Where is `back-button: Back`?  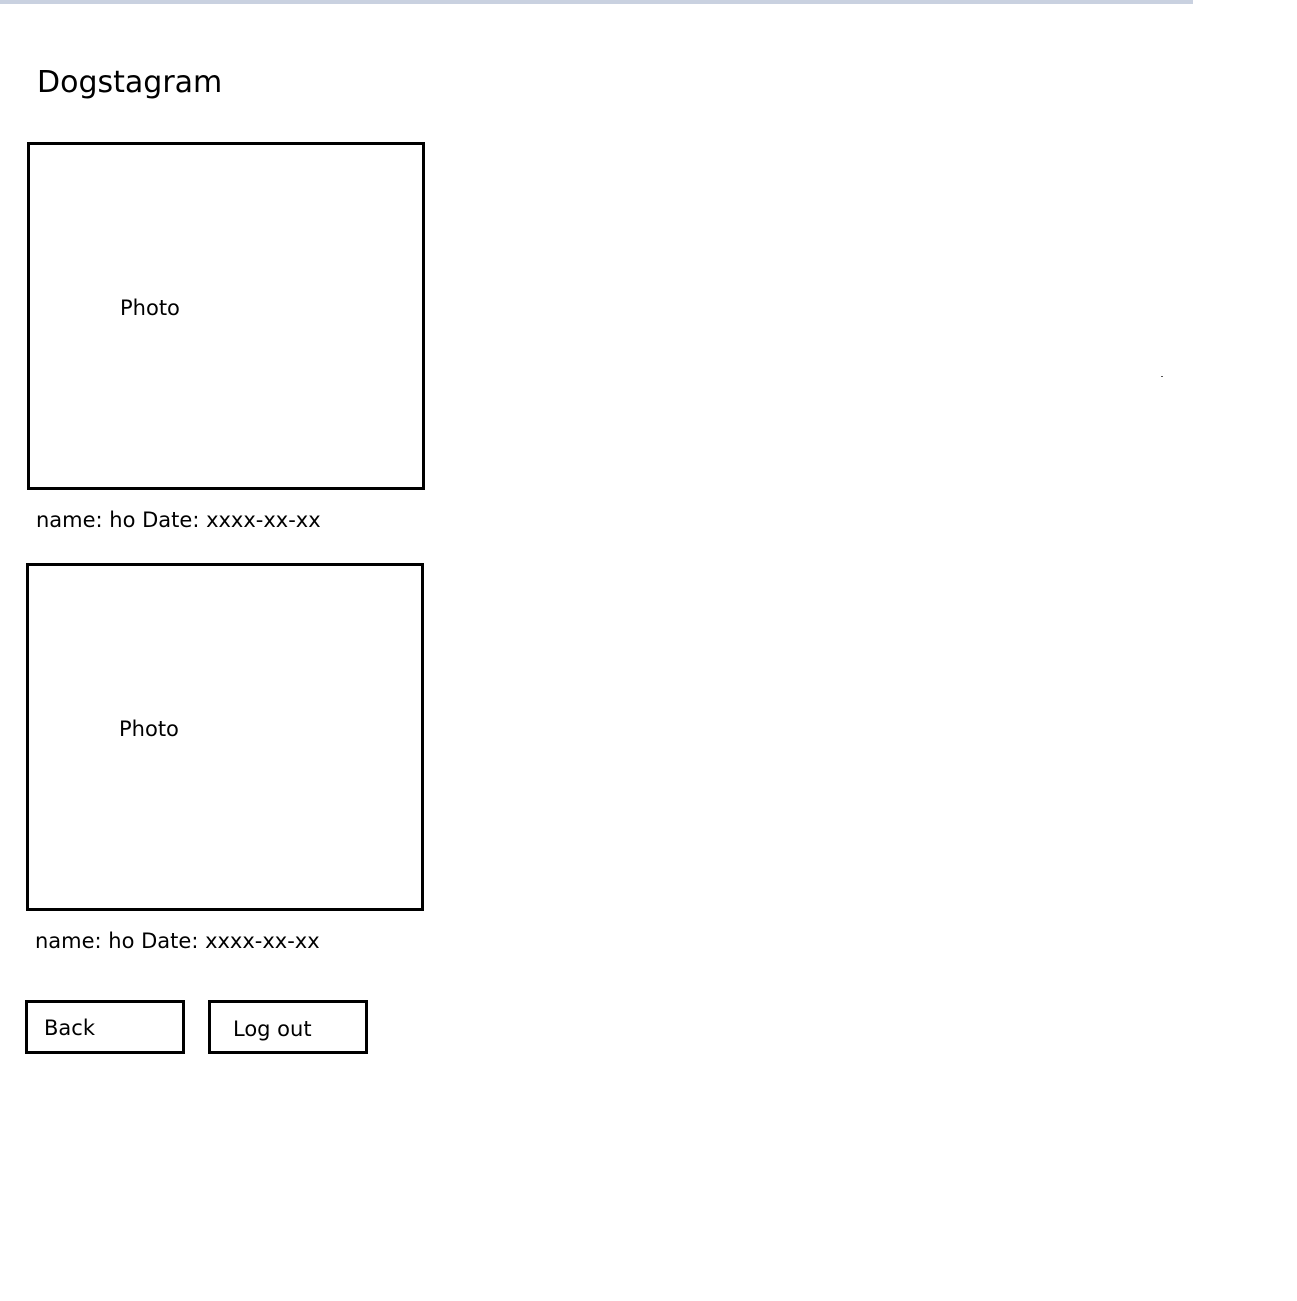
back-button: Back is located at coordinates (105, 1027).